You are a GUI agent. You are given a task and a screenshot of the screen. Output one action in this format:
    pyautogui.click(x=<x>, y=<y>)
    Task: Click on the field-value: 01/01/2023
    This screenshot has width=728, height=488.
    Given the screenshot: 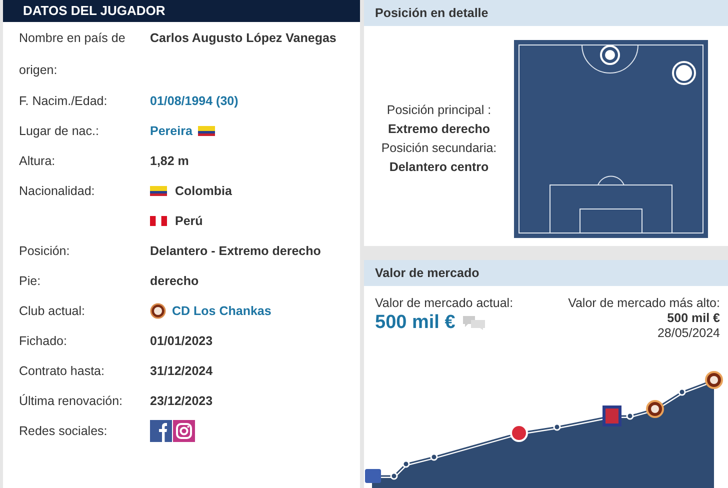 What is the action you would take?
    pyautogui.click(x=181, y=341)
    